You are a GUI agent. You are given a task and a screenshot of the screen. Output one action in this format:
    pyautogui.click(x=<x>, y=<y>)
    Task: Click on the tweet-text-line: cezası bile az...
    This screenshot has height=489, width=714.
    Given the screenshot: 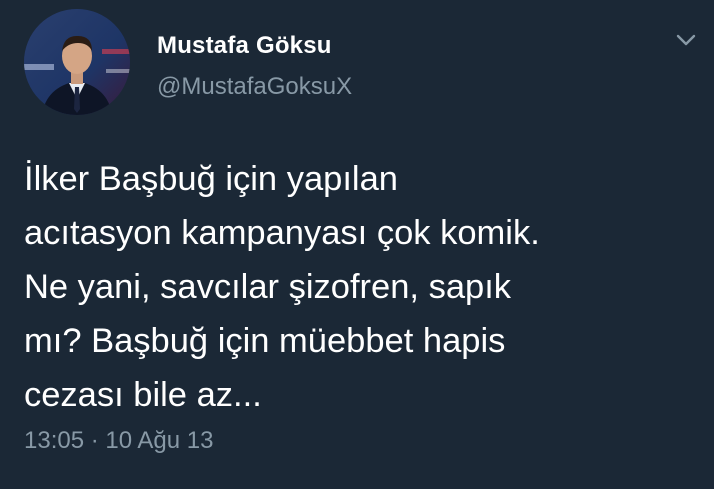 What is the action you would take?
    pyautogui.click(x=143, y=395)
    